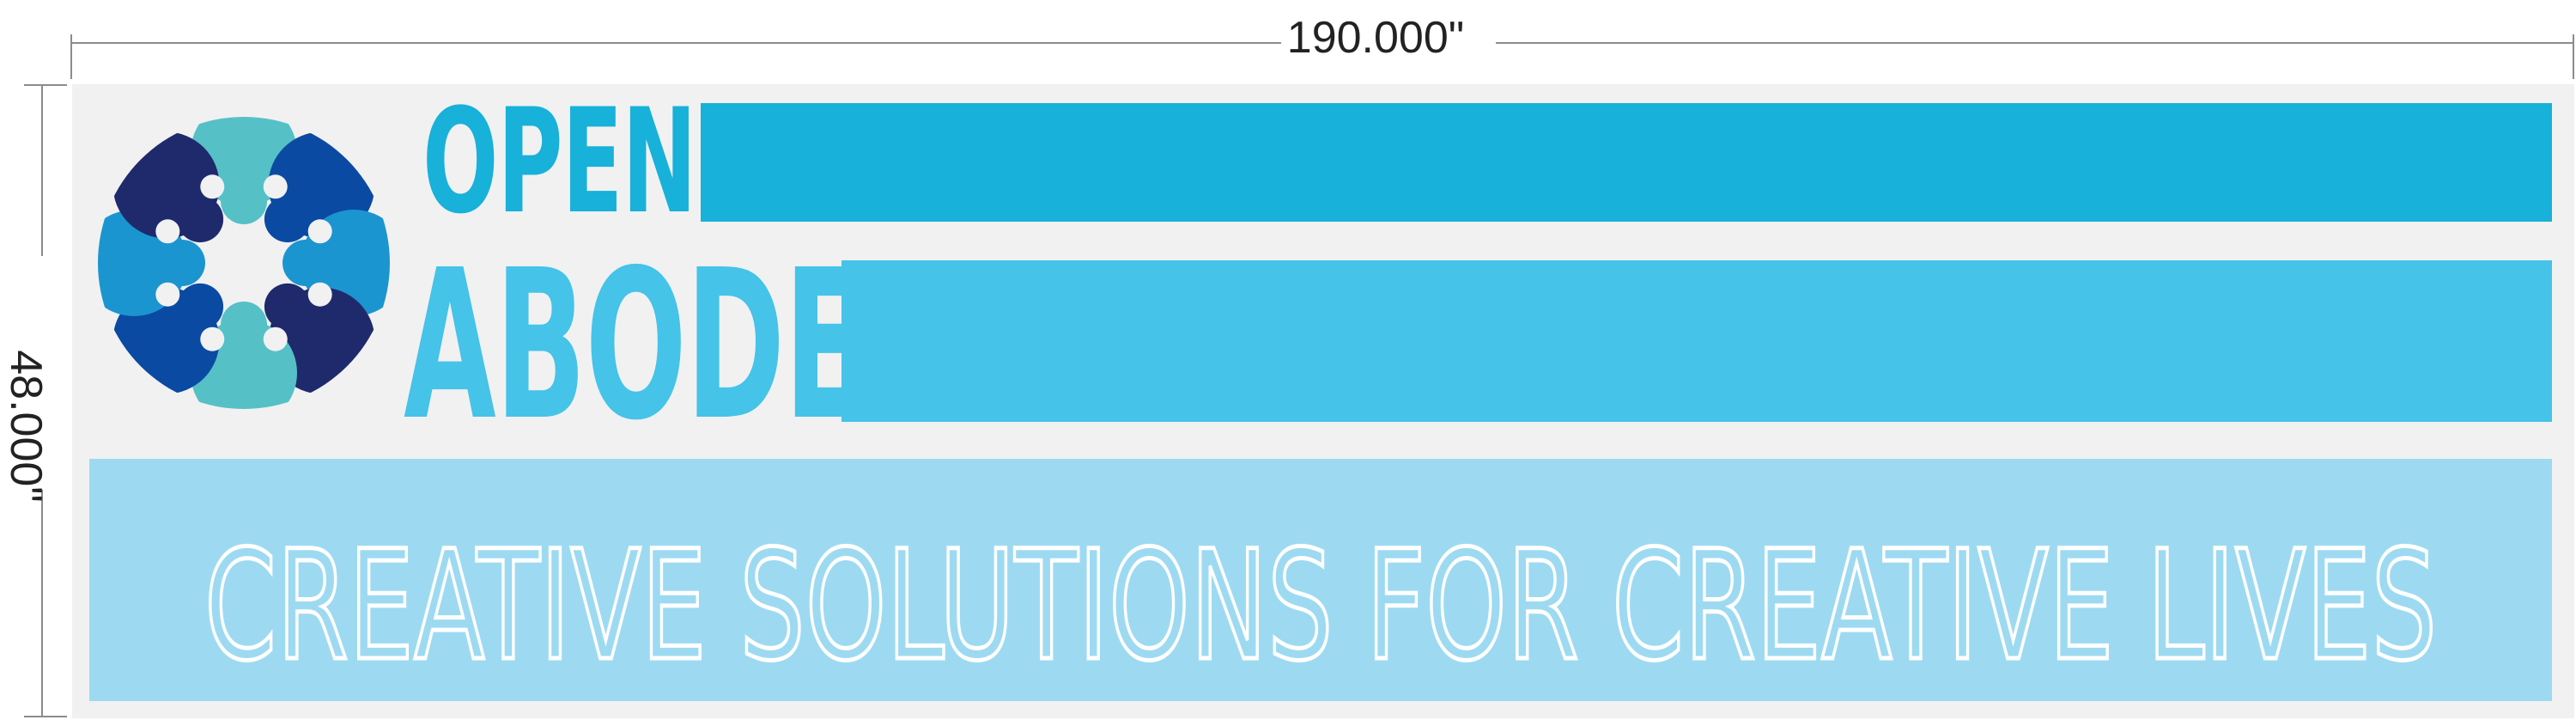 This screenshot has height=720, width=2576. Describe the element at coordinates (1627, 162) in the screenshot. I see `color-bar-top` at that location.